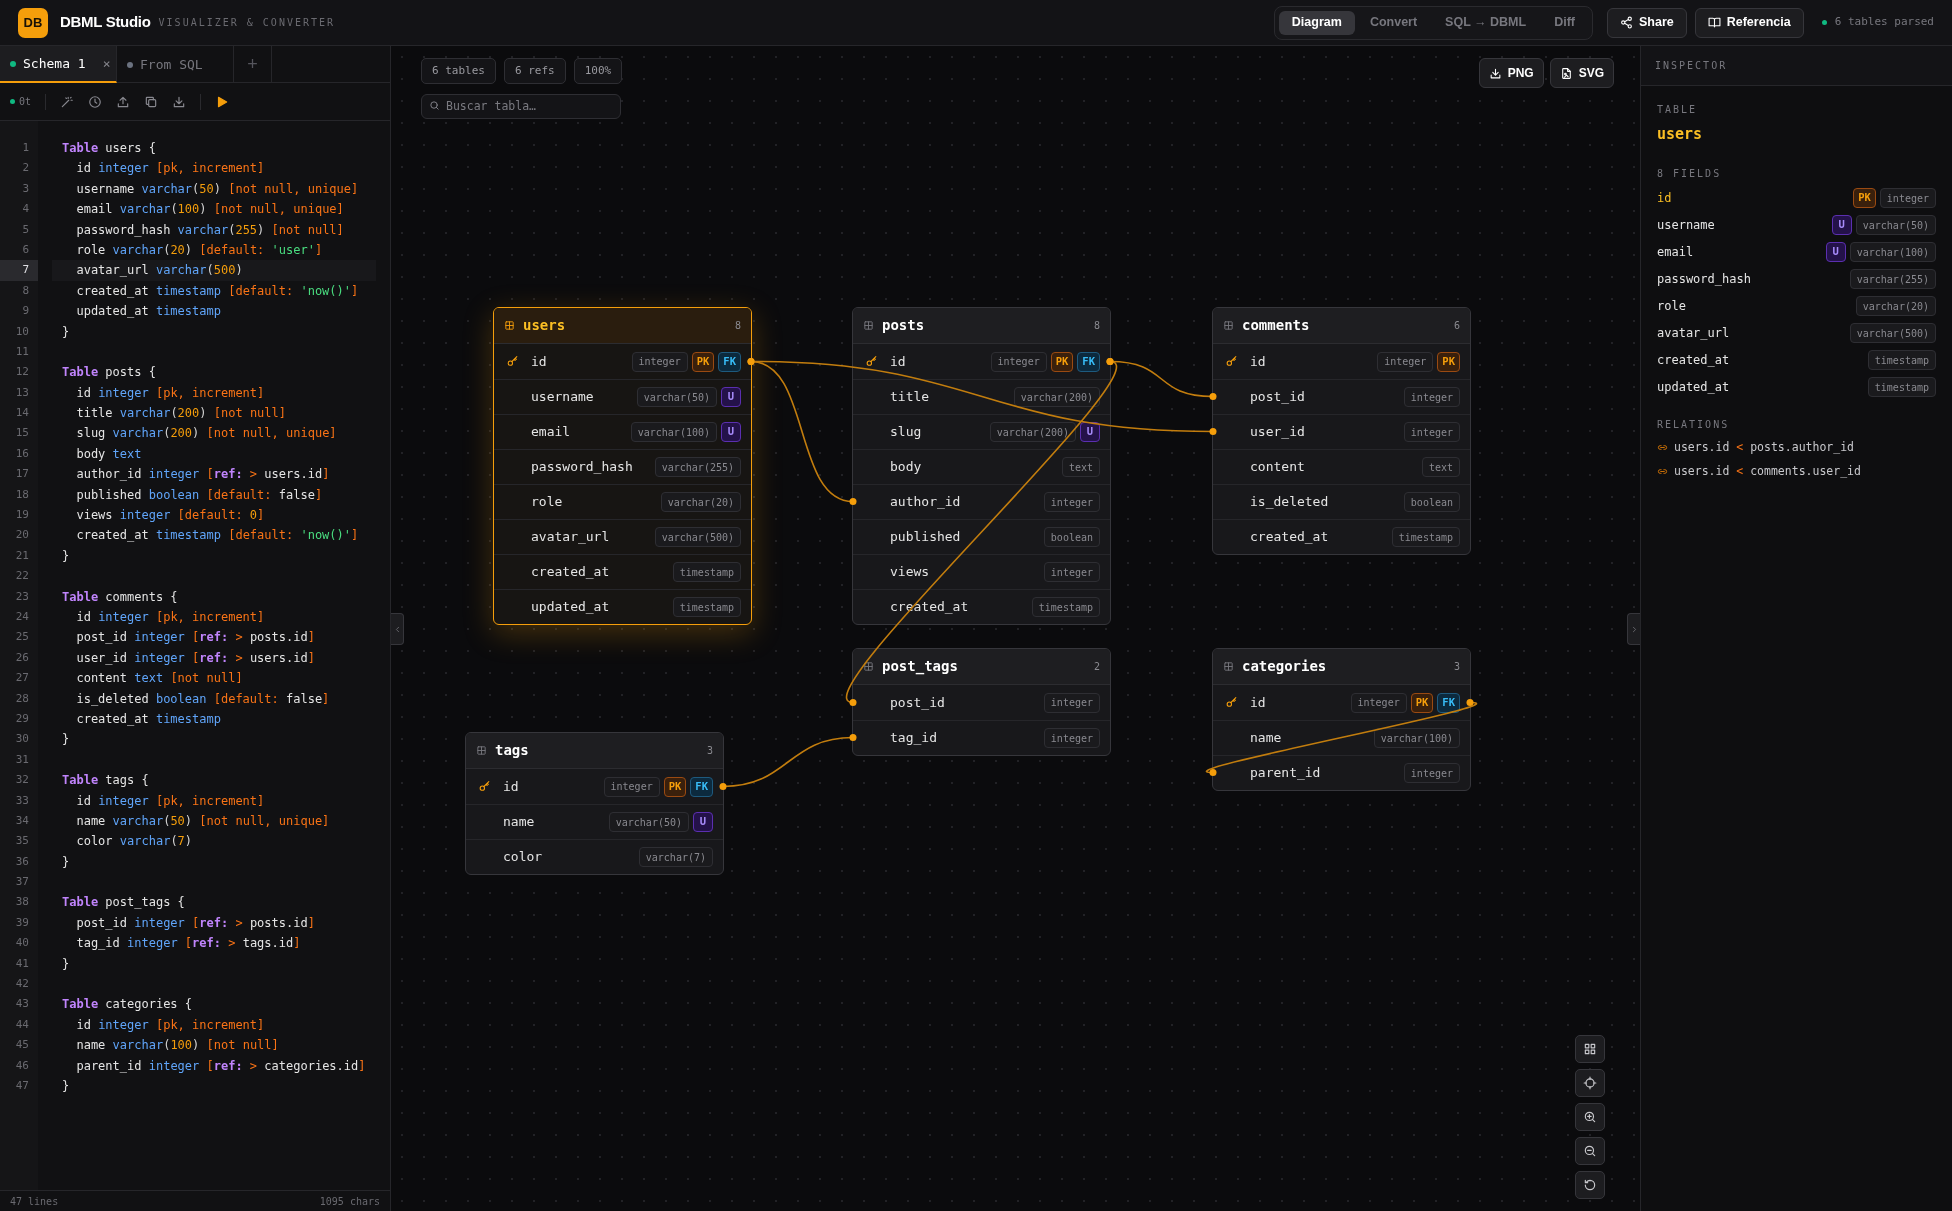  What do you see at coordinates (179, 101) in the screenshot?
I see `download-icon` at bounding box center [179, 101].